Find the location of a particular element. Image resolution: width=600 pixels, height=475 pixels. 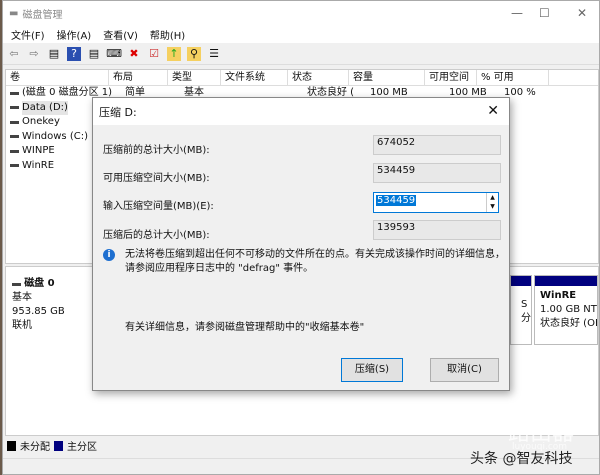

help-text: 有关详细信息，请参阅磁盘管理帮助中的"收缩基本卷" is located at coordinates (245, 327).